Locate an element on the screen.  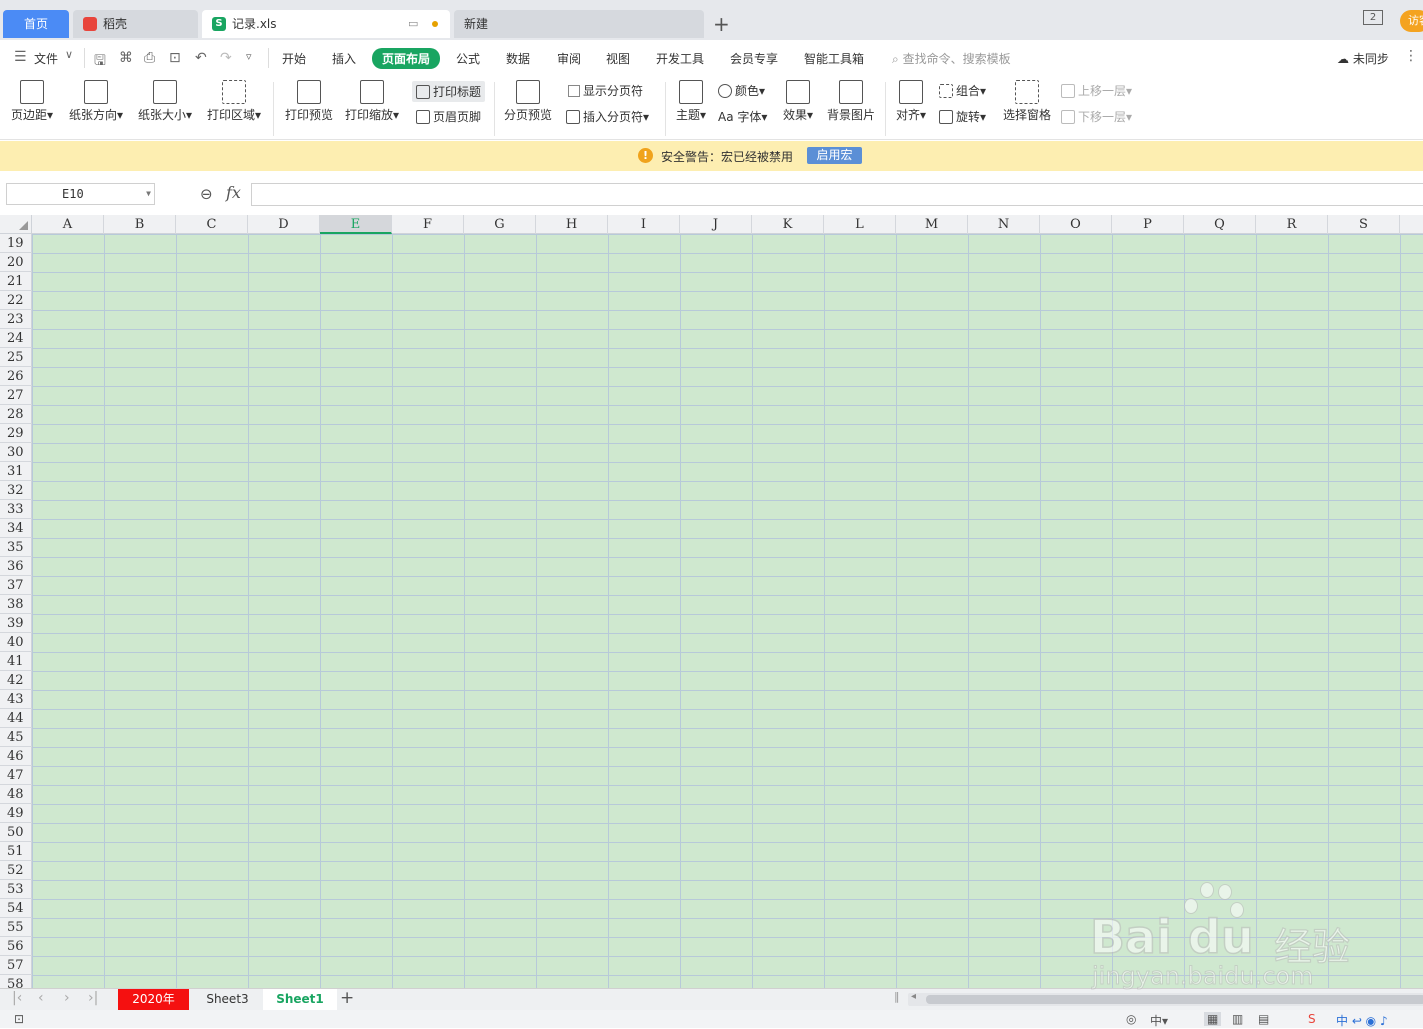
row-header: 48 is located at coordinates (16, 794).